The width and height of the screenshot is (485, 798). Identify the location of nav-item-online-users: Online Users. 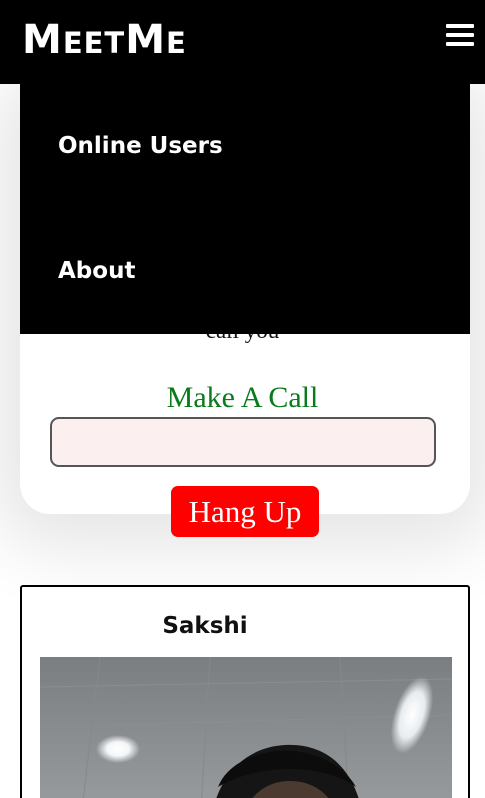
(140, 146).